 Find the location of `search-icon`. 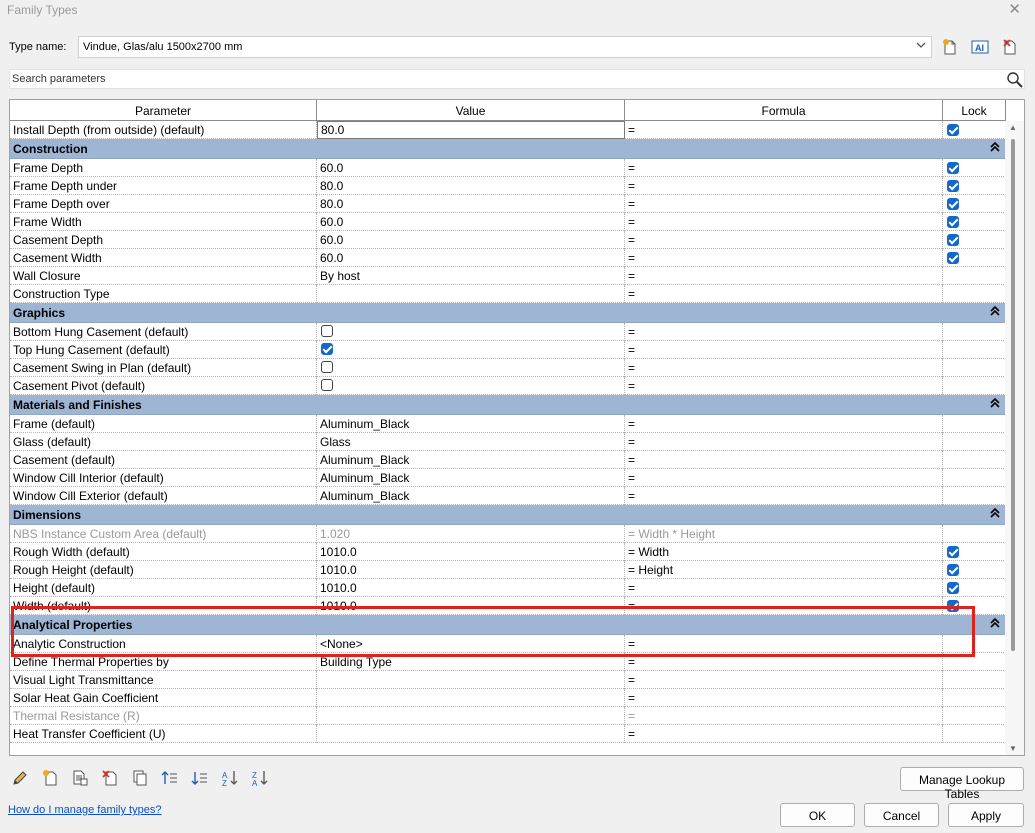

search-icon is located at coordinates (1015, 81).